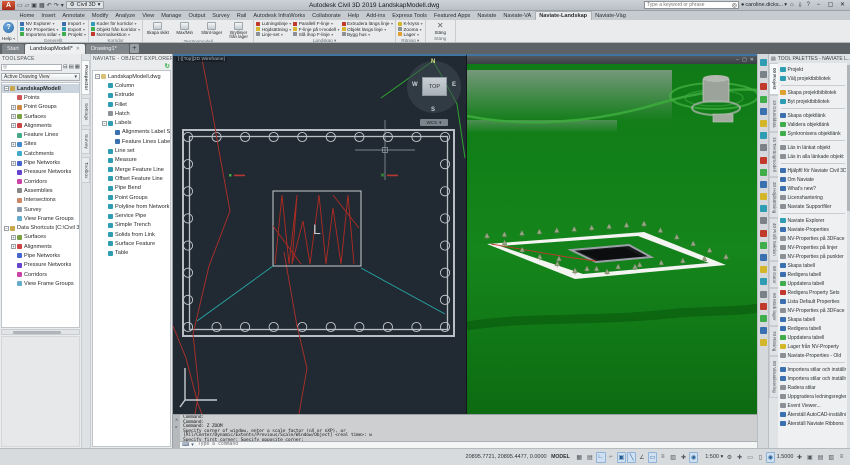 Image resolution: width=850 pixels, height=465 pixels. What do you see at coordinates (813, 69) in the screenshot?
I see `palette-tool-item: Projekt` at bounding box center [813, 69].